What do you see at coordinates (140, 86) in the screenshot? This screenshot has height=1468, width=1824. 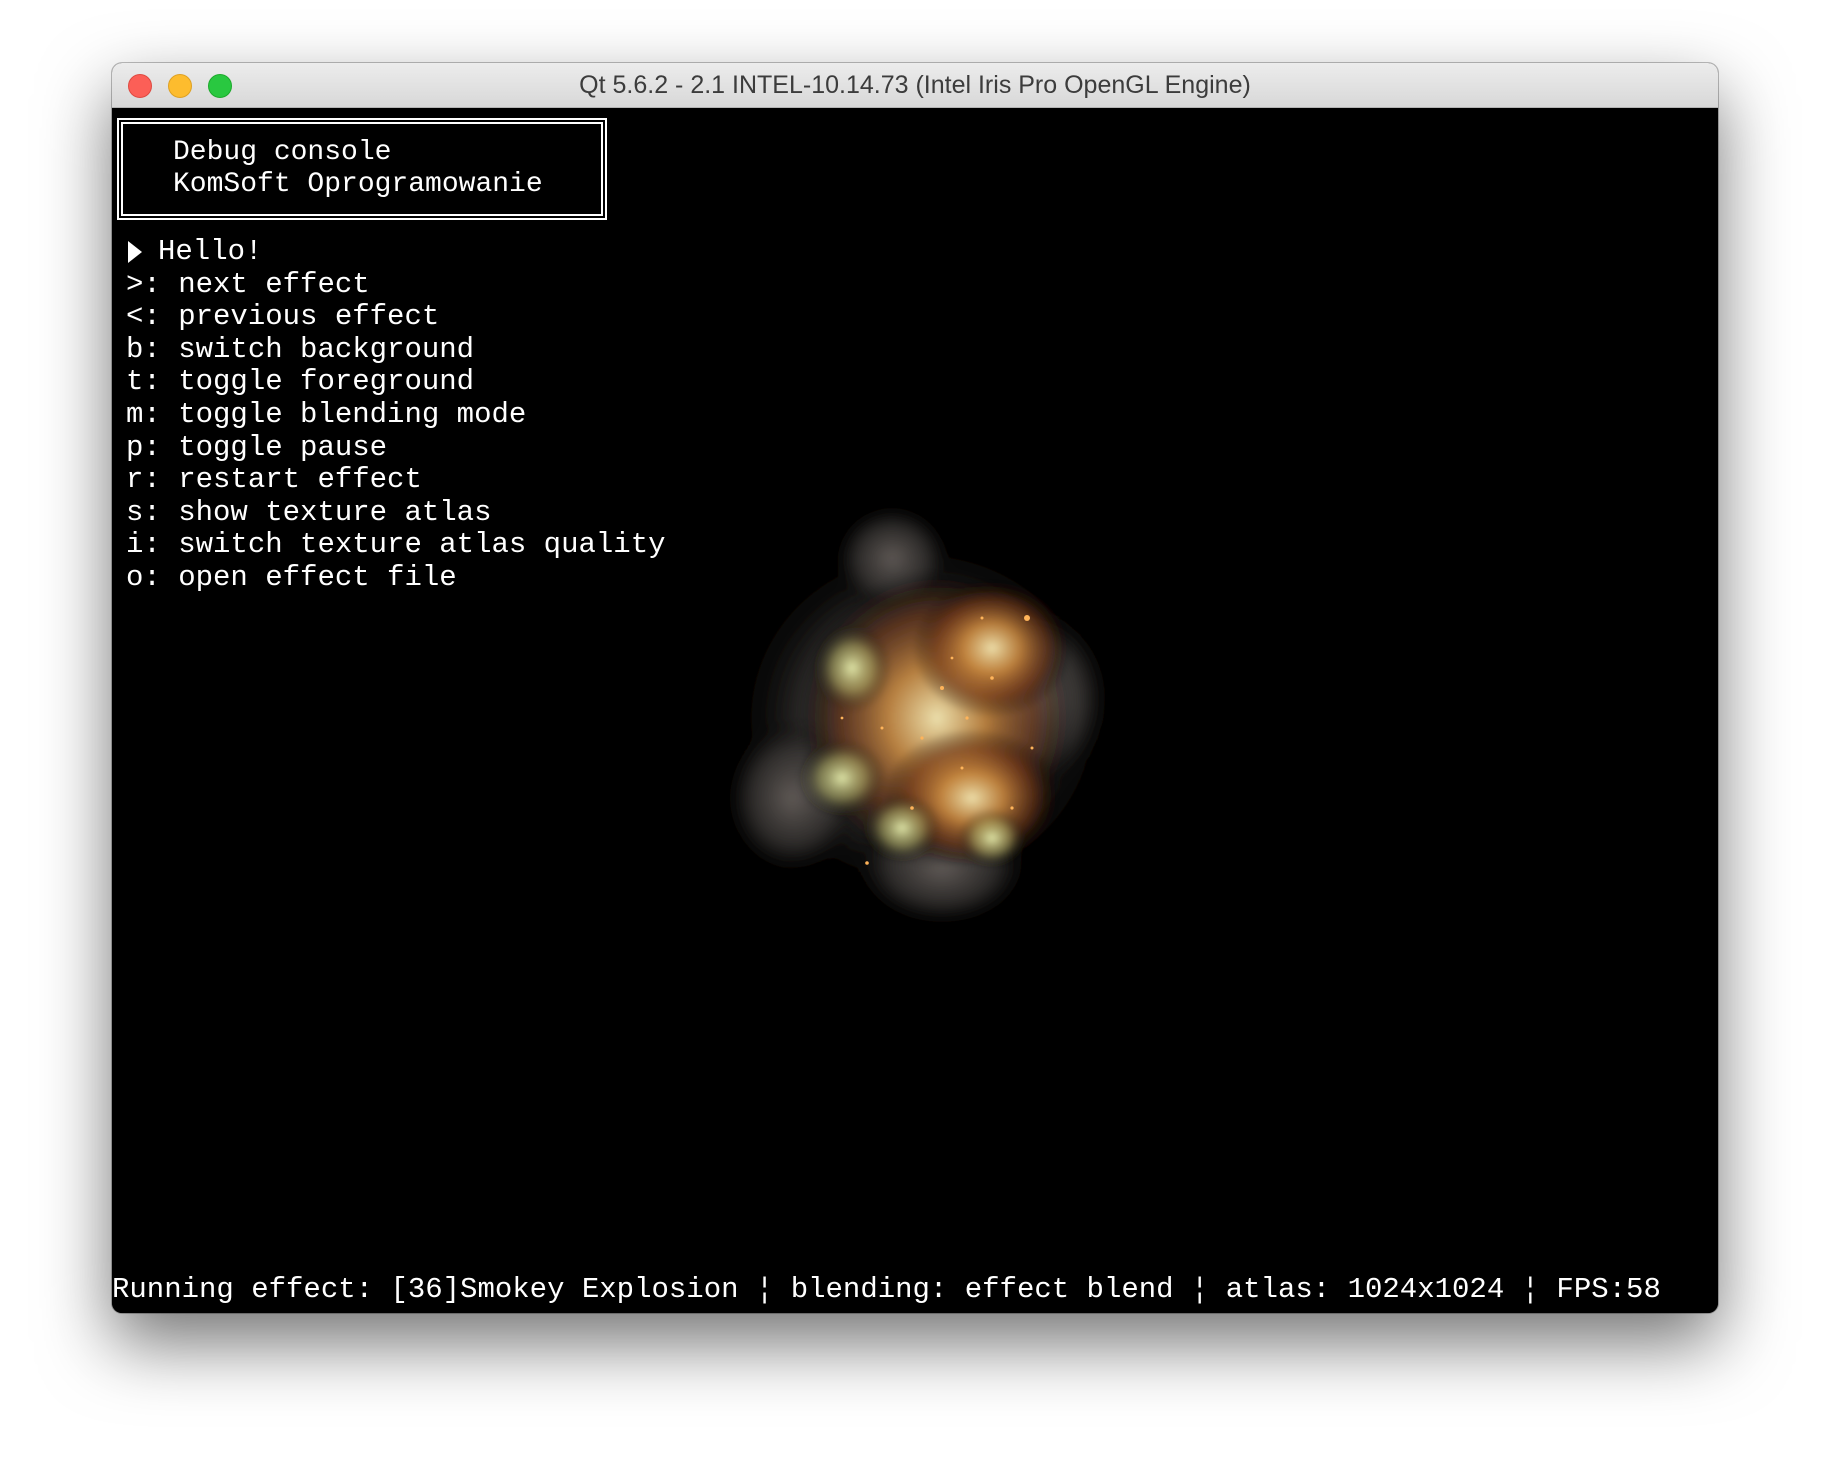 I see `close-button` at bounding box center [140, 86].